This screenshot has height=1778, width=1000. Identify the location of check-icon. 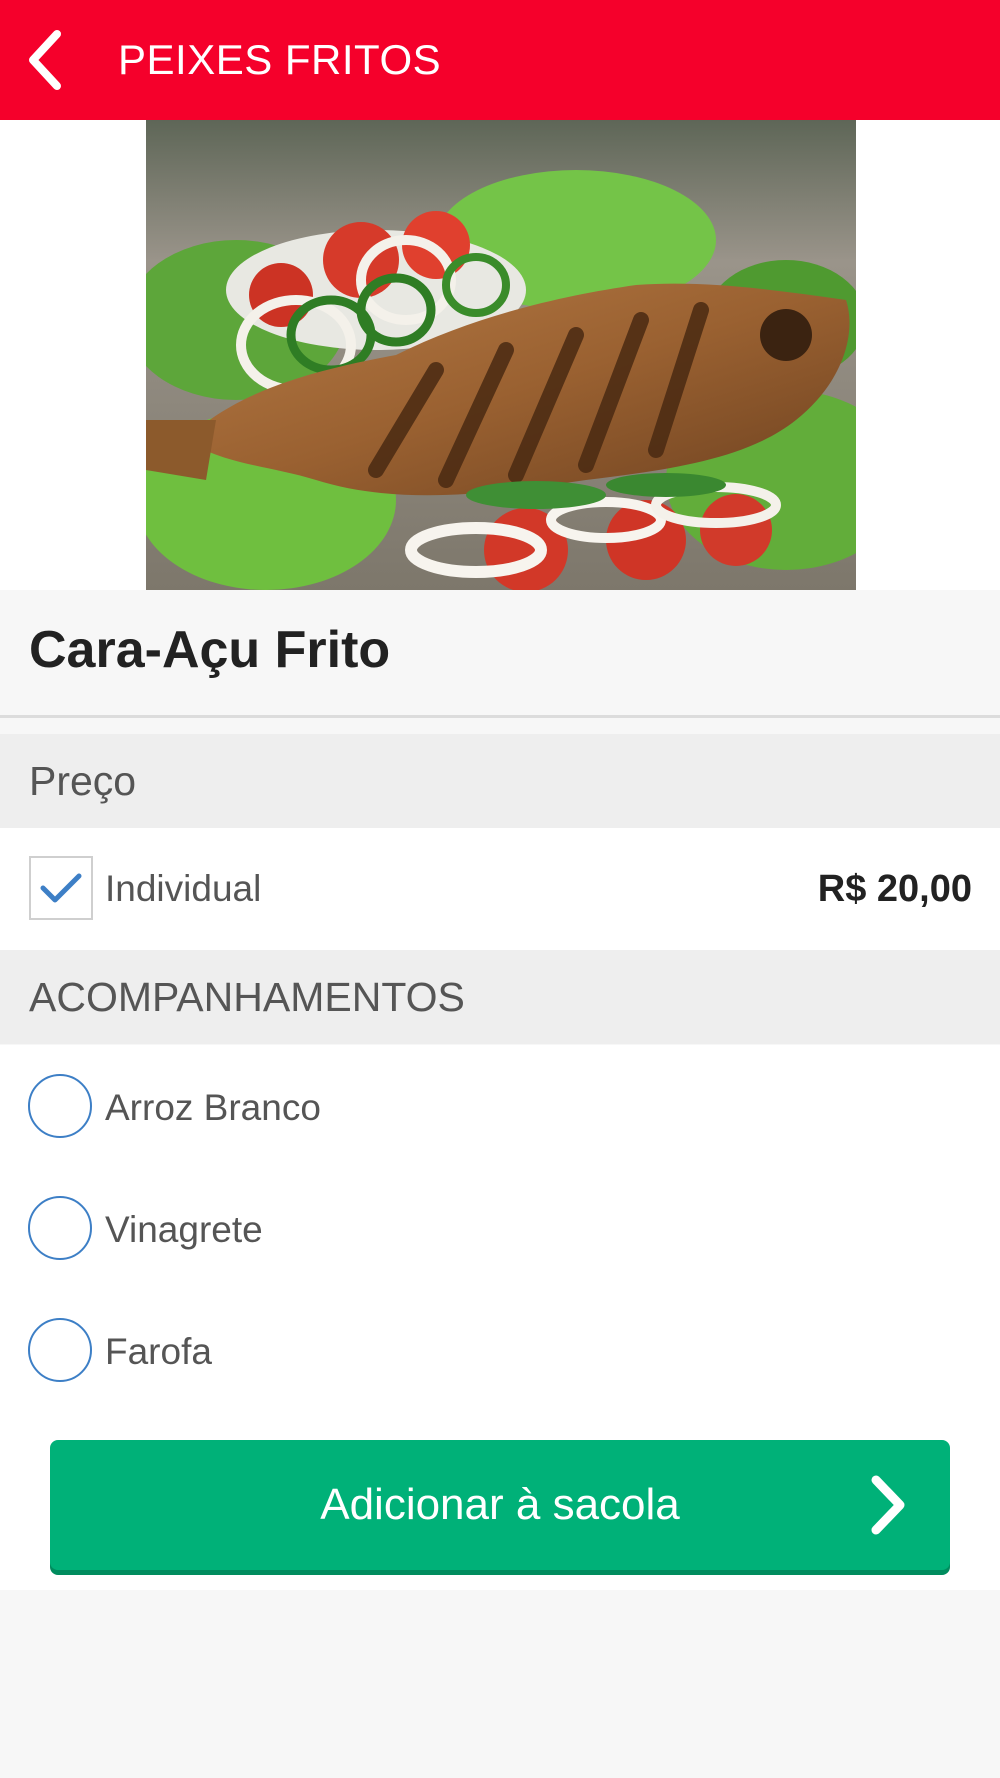
(61, 888).